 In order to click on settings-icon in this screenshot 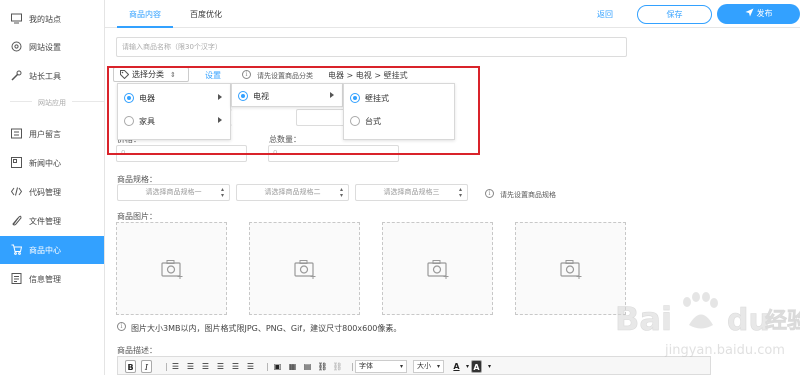, I will do `click(16, 46)`.